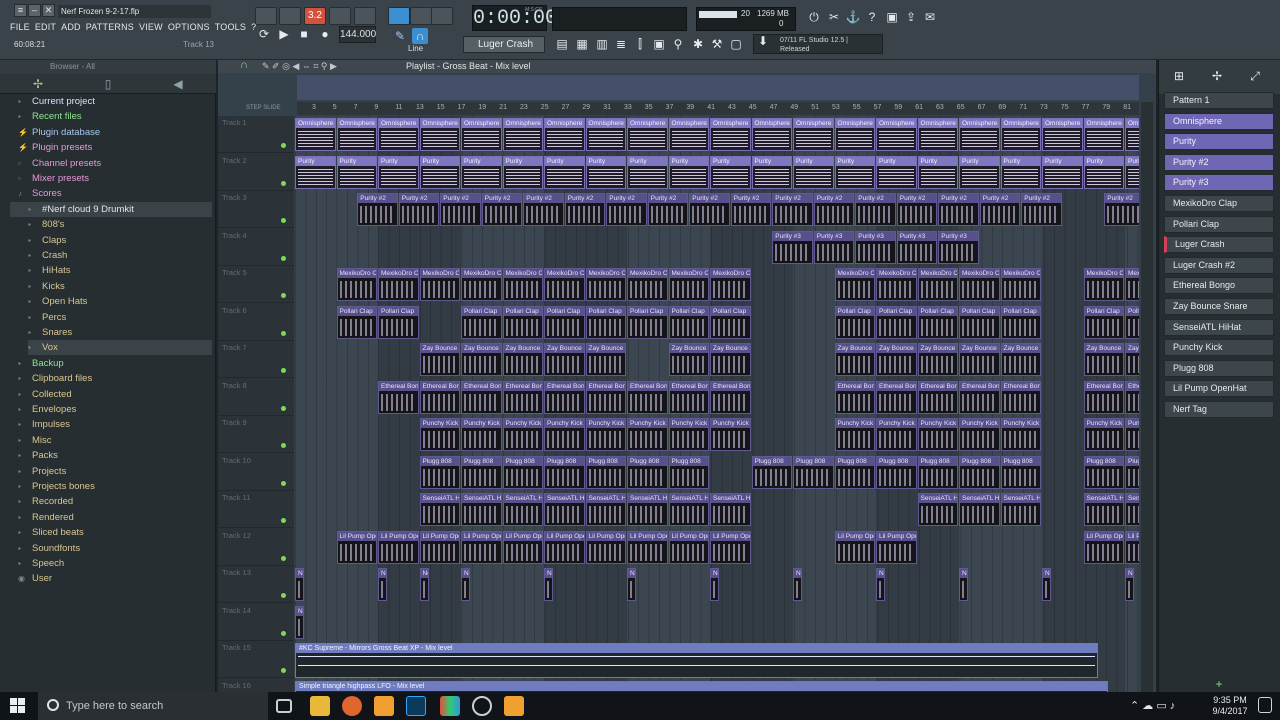  I want to click on browser-item: ▪ Kicks, so click(46, 286).